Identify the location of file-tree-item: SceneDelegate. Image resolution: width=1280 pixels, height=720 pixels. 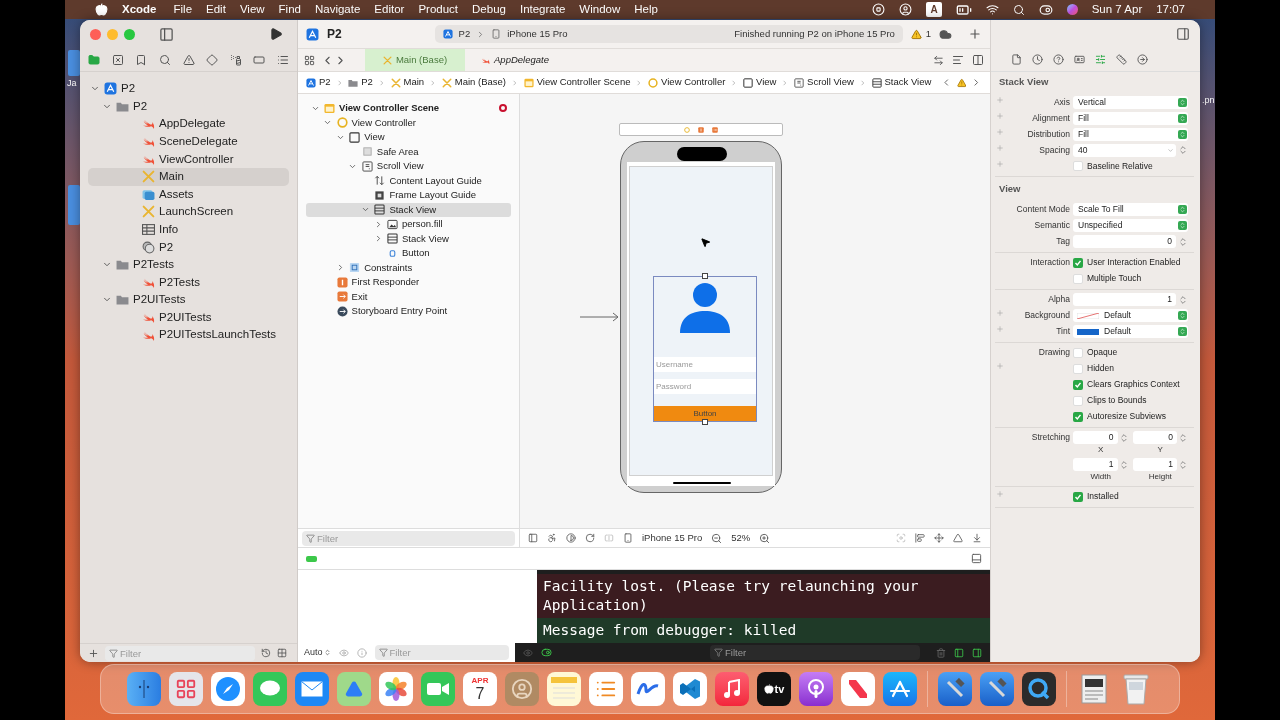
(188, 141).